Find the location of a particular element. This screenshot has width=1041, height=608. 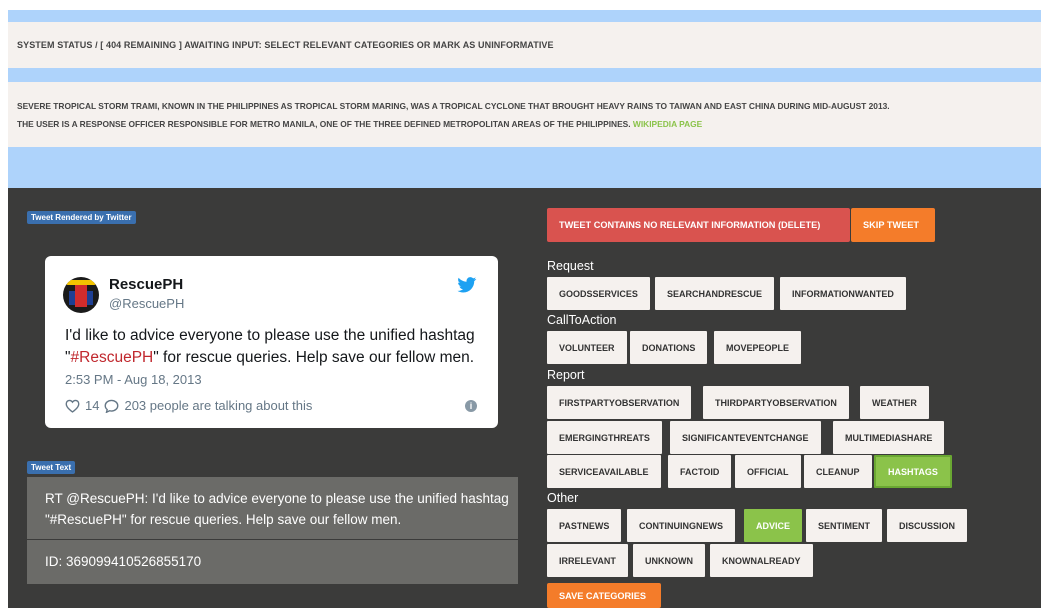

category-sentiment: SENTIMENT is located at coordinates (844, 525).